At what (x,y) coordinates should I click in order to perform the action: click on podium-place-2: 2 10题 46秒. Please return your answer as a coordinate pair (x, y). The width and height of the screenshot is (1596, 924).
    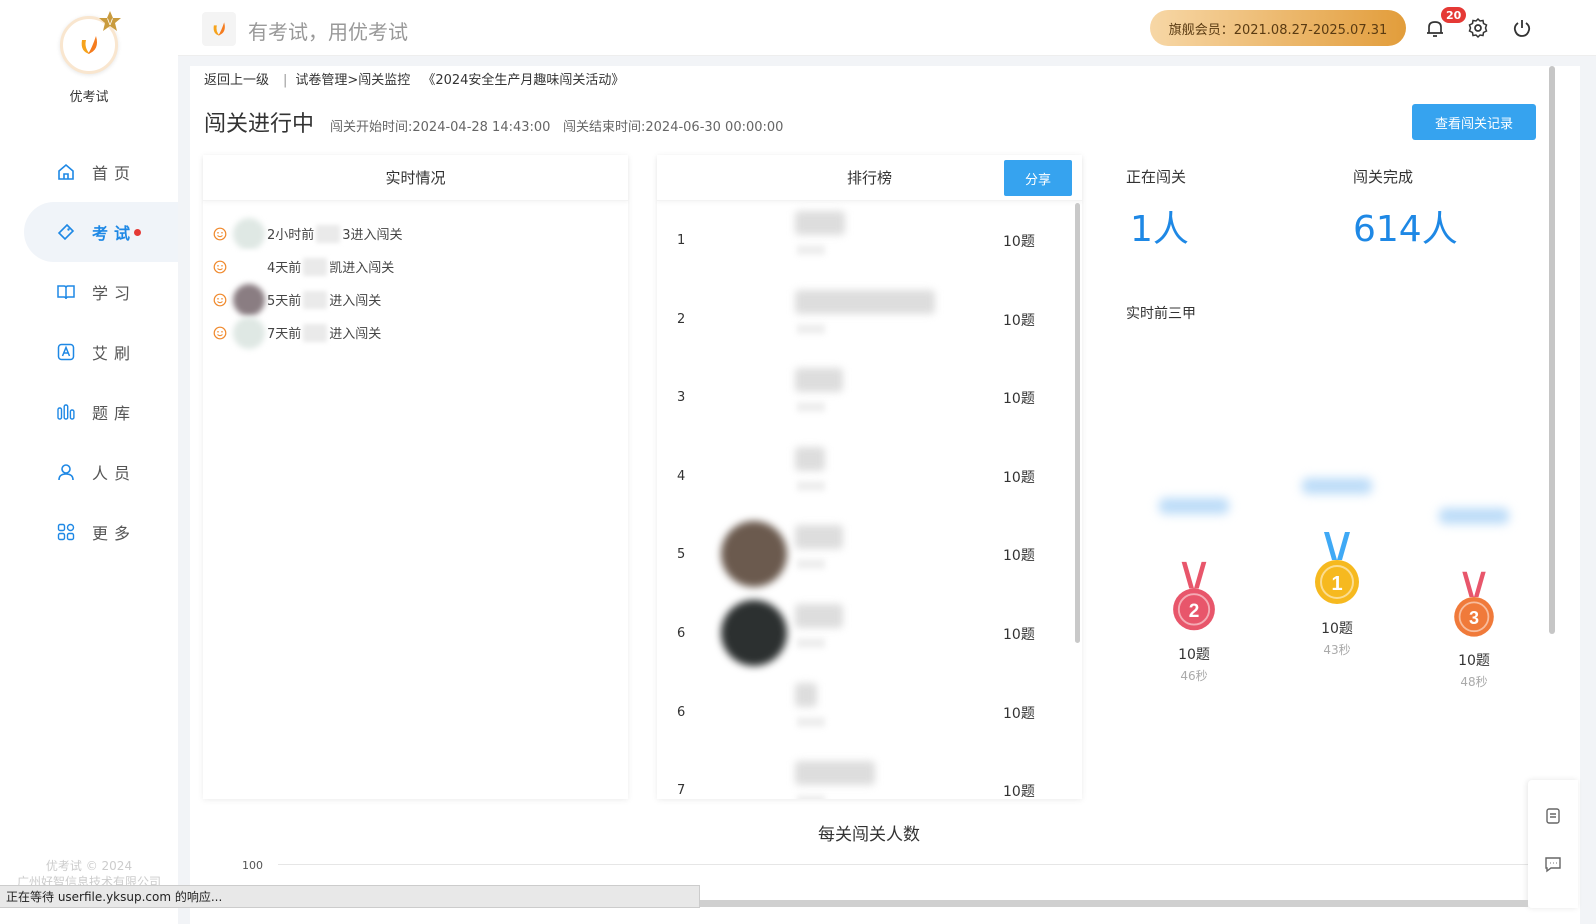
    Looking at the image, I should click on (1194, 591).